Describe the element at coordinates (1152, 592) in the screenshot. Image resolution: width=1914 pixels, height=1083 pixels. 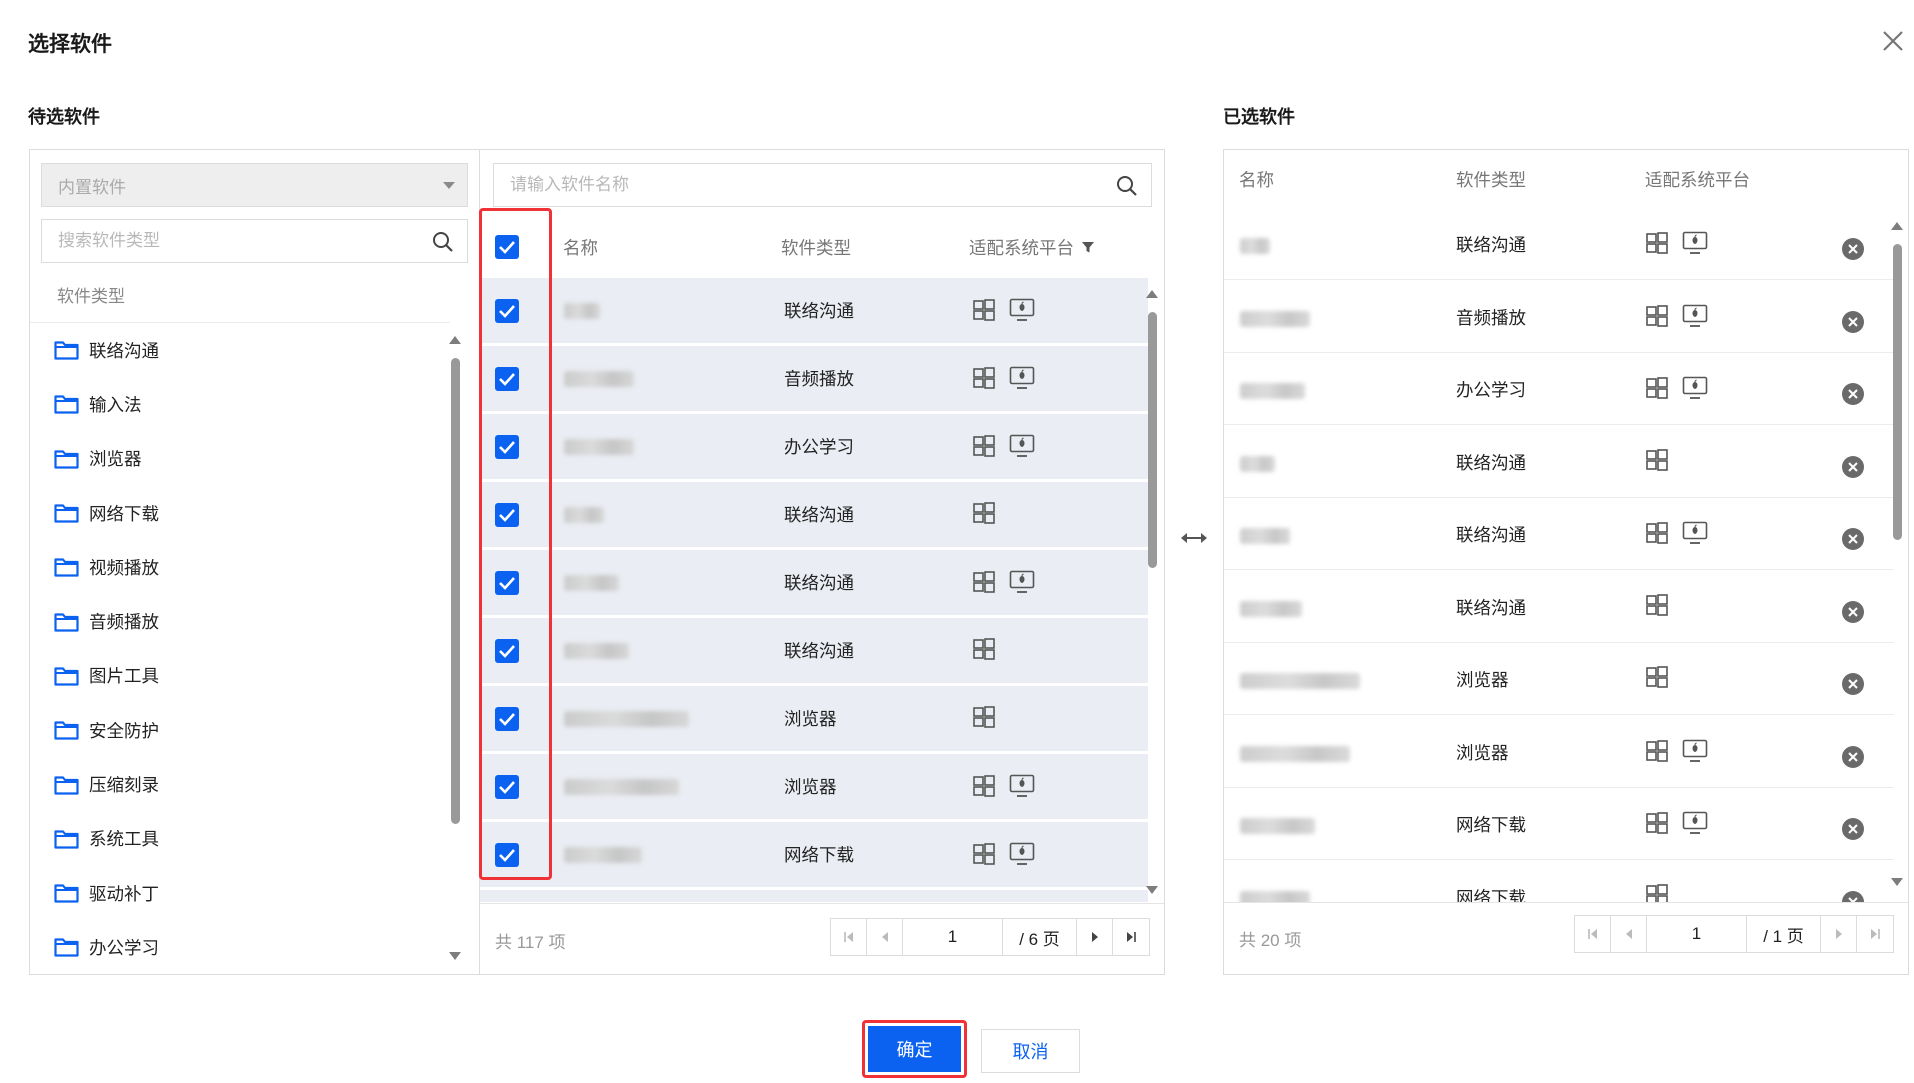
I see `software-scrollbar` at that location.